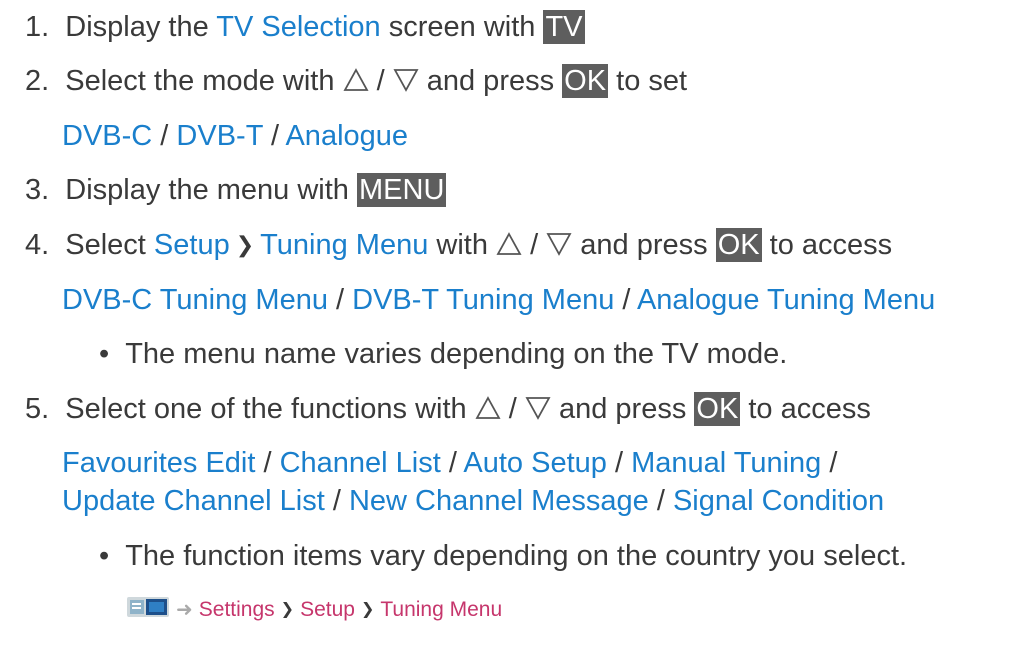 This screenshot has height=645, width=1022. I want to click on menu-path: ➜ Settings ❯ Setup ❯ Tuning Menu, so click(314, 609).